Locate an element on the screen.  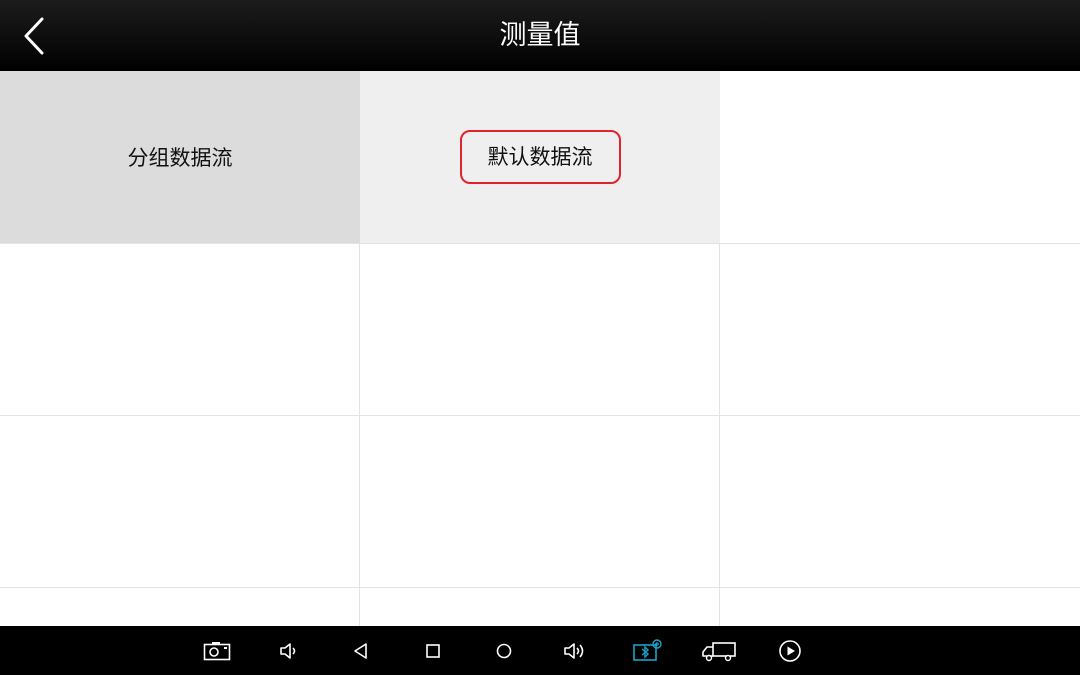
menu-item-label: 分组数据流 is located at coordinates (180, 158).